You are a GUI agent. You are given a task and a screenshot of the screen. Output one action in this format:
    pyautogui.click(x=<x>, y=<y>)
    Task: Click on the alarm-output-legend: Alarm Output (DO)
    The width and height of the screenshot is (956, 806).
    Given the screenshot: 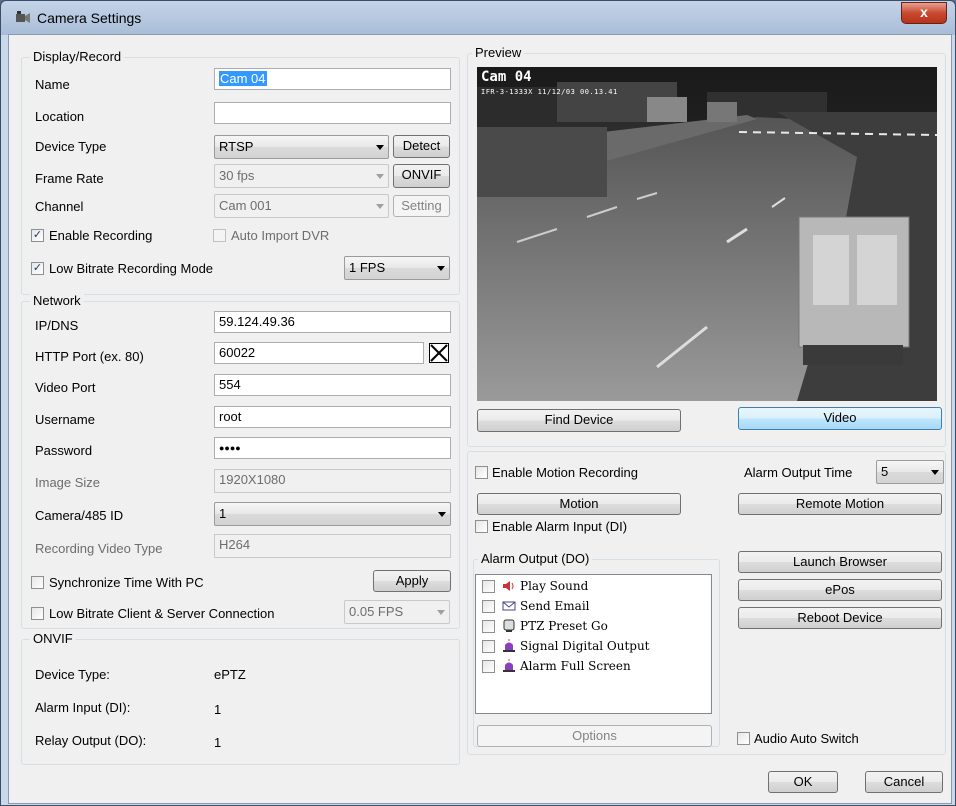 What is the action you would take?
    pyautogui.click(x=535, y=558)
    